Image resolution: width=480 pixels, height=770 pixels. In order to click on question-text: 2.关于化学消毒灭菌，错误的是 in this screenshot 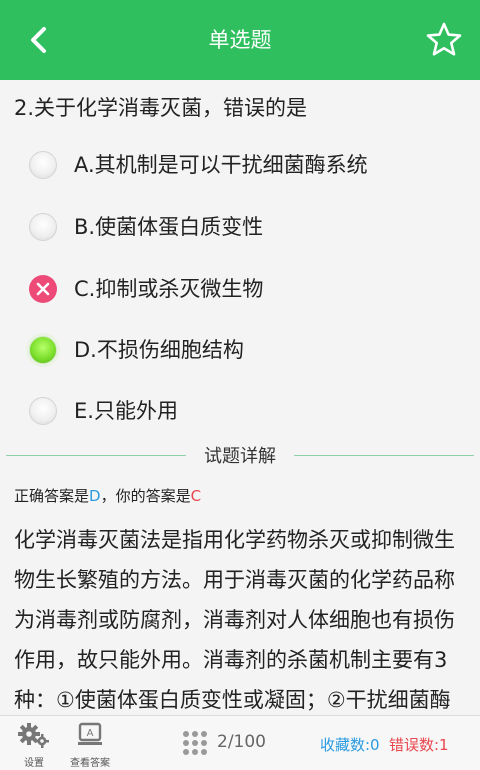, I will do `click(161, 108)`.